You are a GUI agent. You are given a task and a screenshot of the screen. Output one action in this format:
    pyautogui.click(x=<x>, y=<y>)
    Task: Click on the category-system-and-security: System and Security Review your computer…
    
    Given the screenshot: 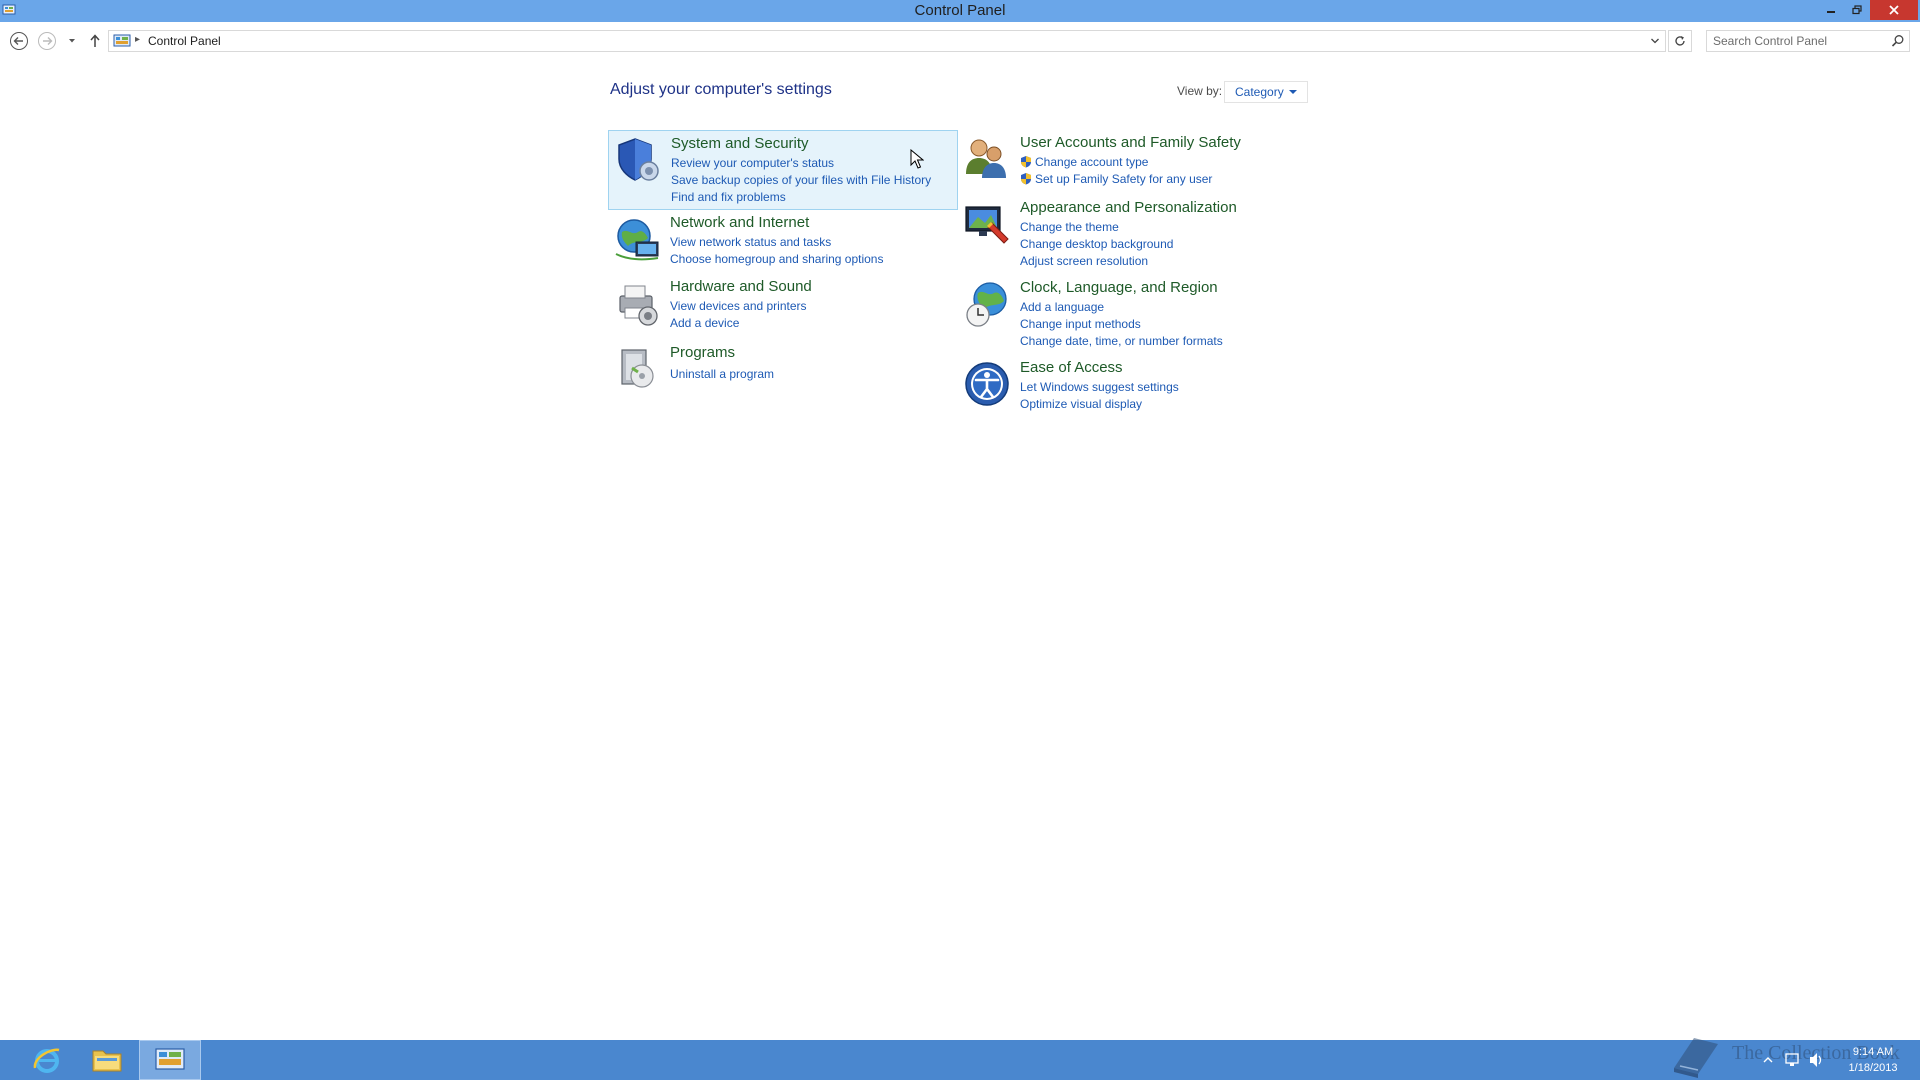 What is the action you would take?
    pyautogui.click(x=783, y=170)
    